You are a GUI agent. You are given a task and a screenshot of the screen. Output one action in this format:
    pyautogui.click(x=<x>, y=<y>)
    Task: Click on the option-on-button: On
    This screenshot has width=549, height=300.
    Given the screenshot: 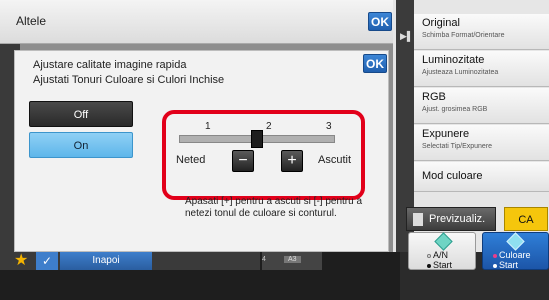 What is the action you would take?
    pyautogui.click(x=81, y=145)
    